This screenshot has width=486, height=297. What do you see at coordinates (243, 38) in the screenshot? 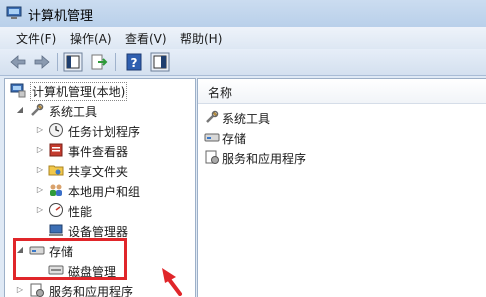
I see `menu-bar: 文件(F) 操作(A) 查看(V) 帮助(H)` at bounding box center [243, 38].